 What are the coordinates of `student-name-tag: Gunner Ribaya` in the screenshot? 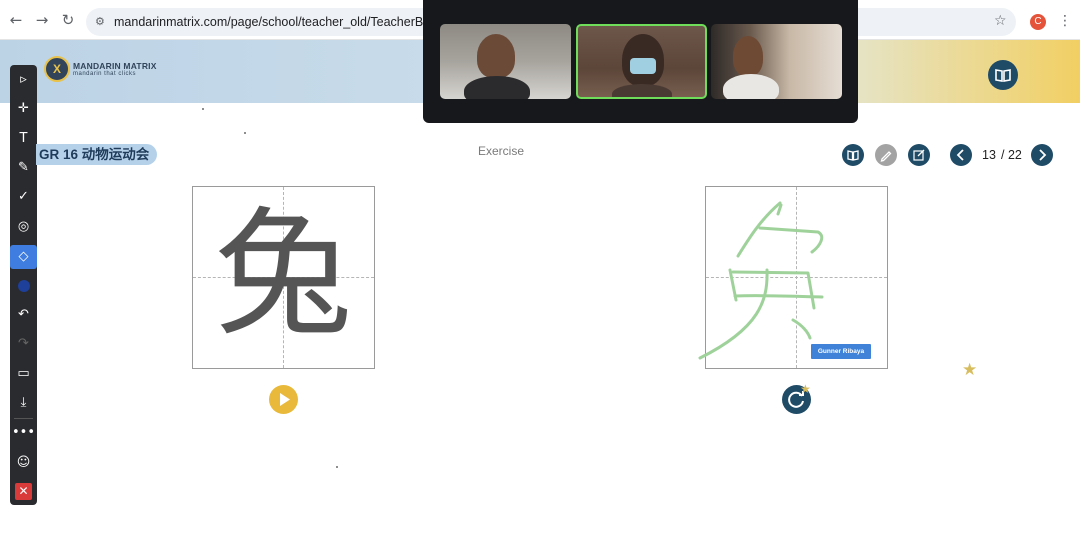 It's located at (841, 351).